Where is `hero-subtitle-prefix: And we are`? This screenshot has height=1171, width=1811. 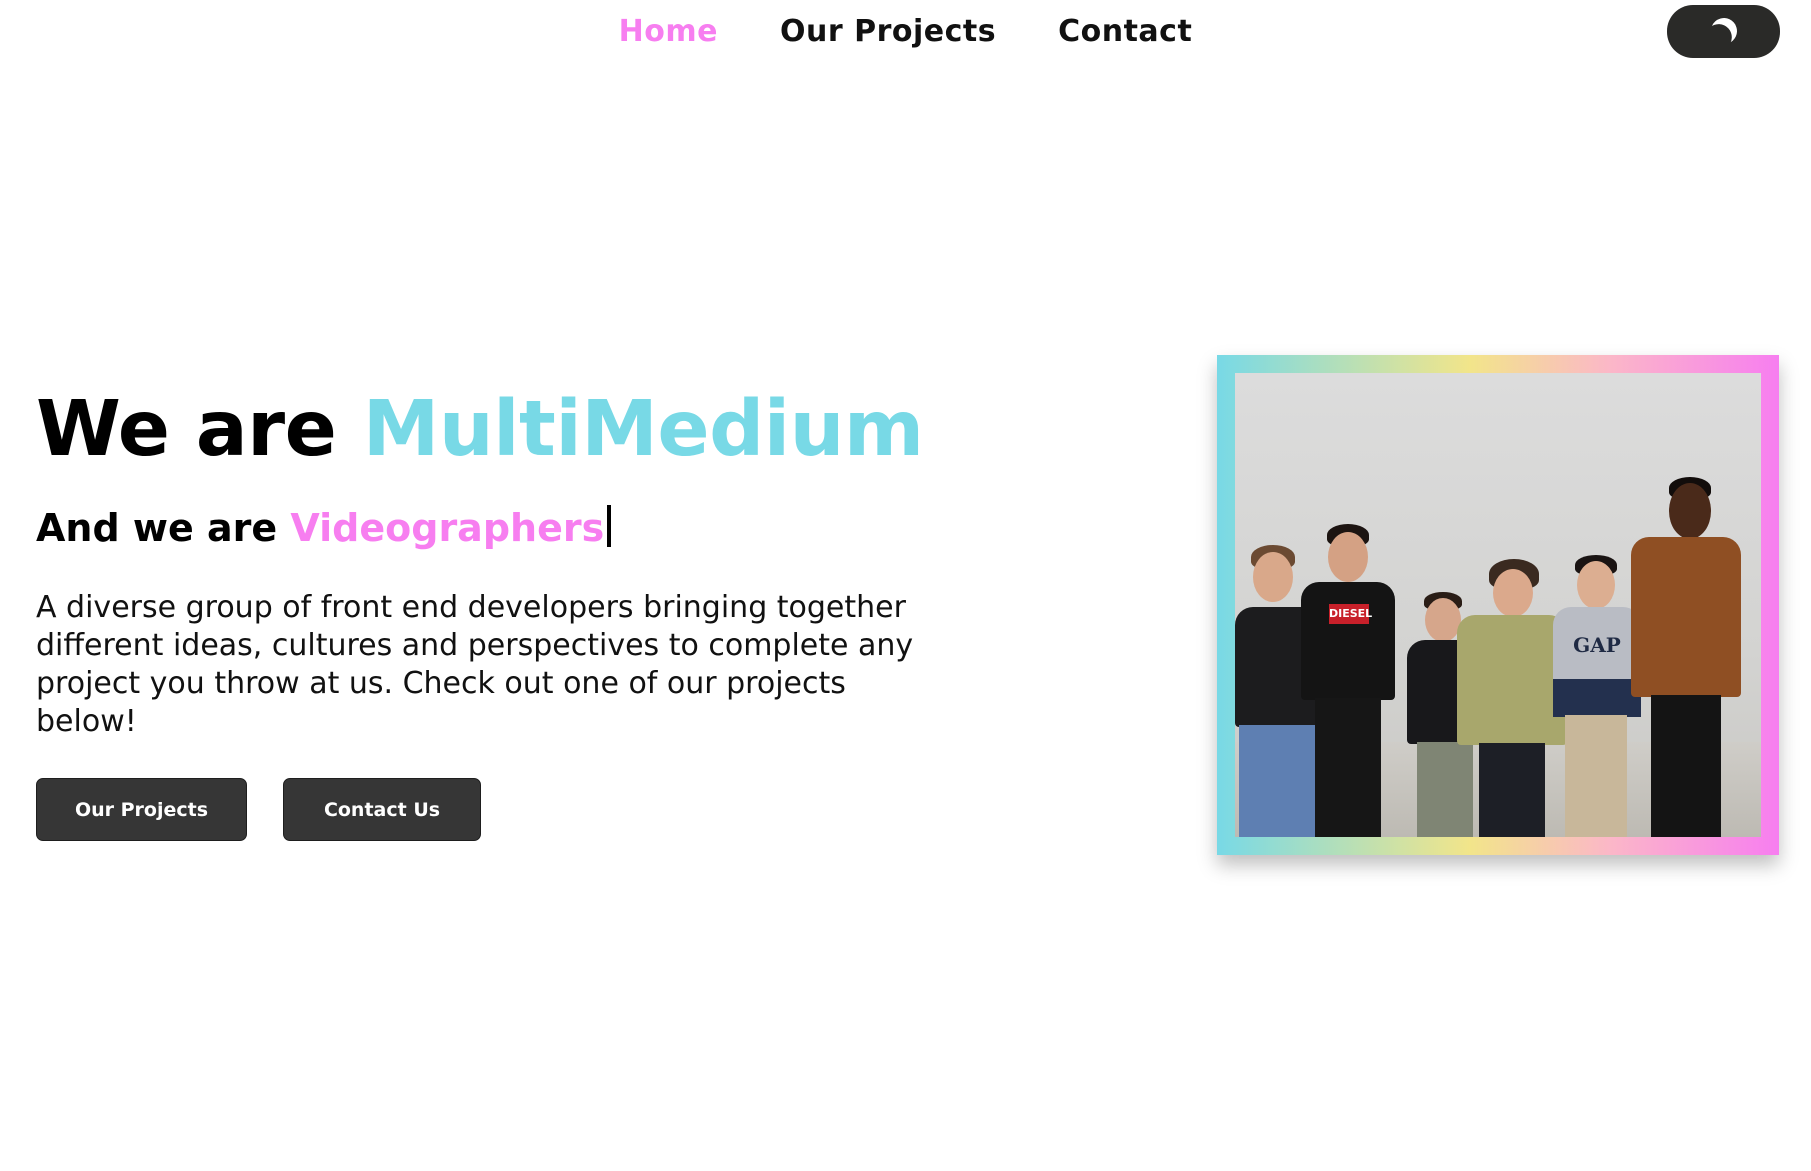
hero-subtitle-prefix: And we are is located at coordinates (157, 528).